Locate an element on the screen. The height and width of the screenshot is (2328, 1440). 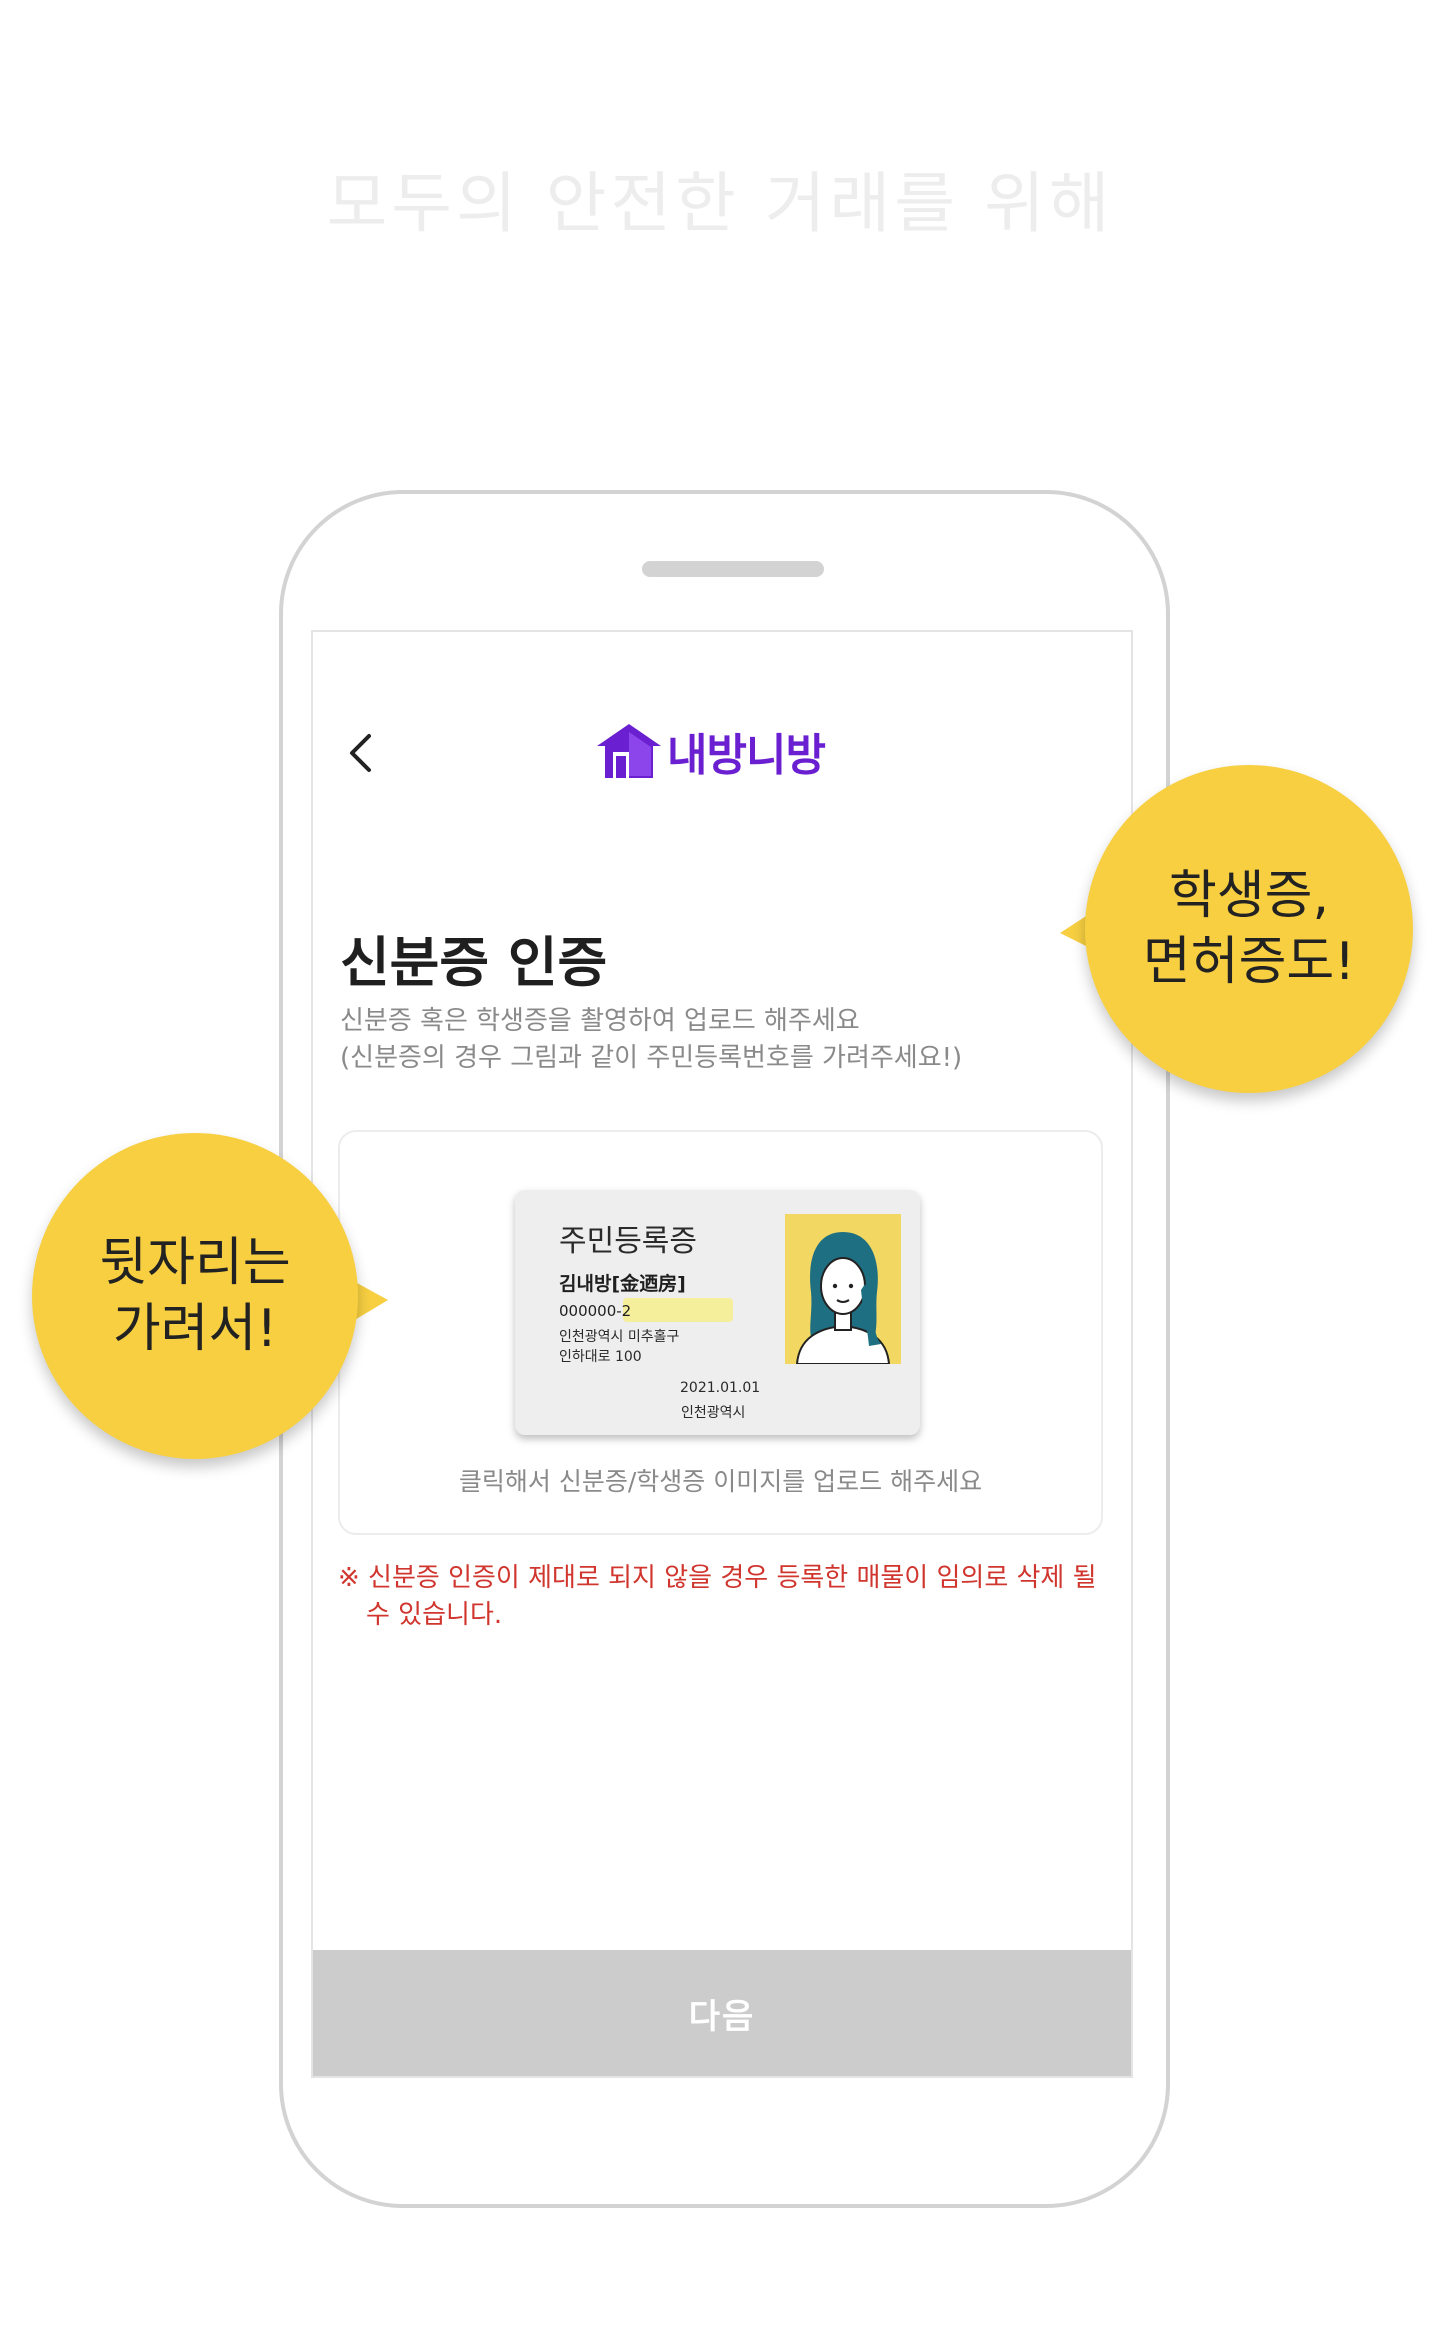
card-address-line: 인하대로 100 is located at coordinates (600, 1357).